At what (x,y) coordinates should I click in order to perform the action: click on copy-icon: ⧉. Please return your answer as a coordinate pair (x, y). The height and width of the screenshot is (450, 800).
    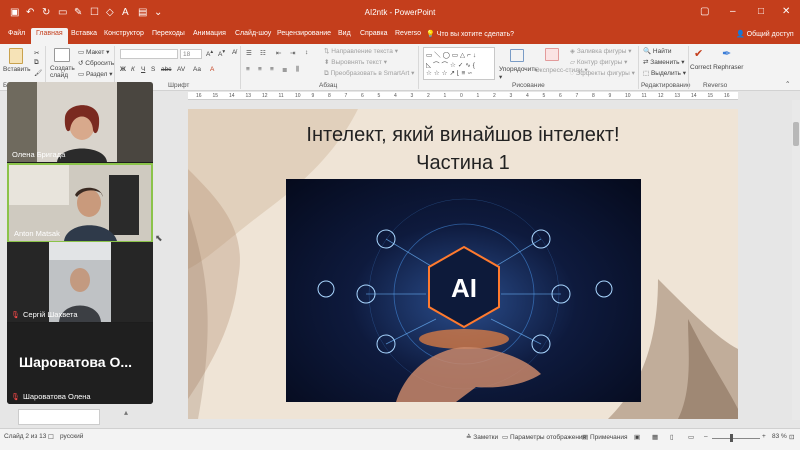
    Looking at the image, I should click on (36, 63).